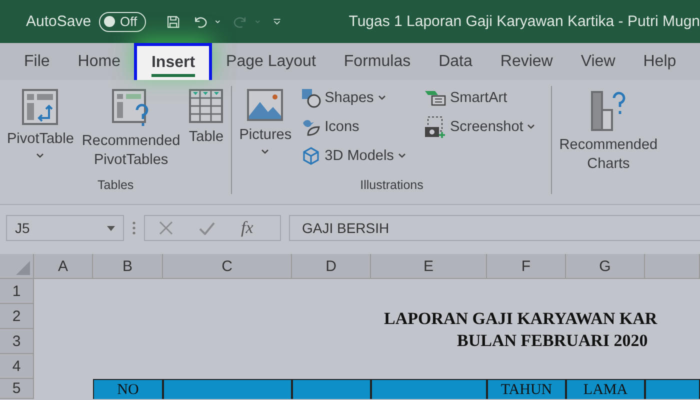 The width and height of the screenshot is (700, 400). What do you see at coordinates (265, 105) in the screenshot?
I see `picture-icon` at bounding box center [265, 105].